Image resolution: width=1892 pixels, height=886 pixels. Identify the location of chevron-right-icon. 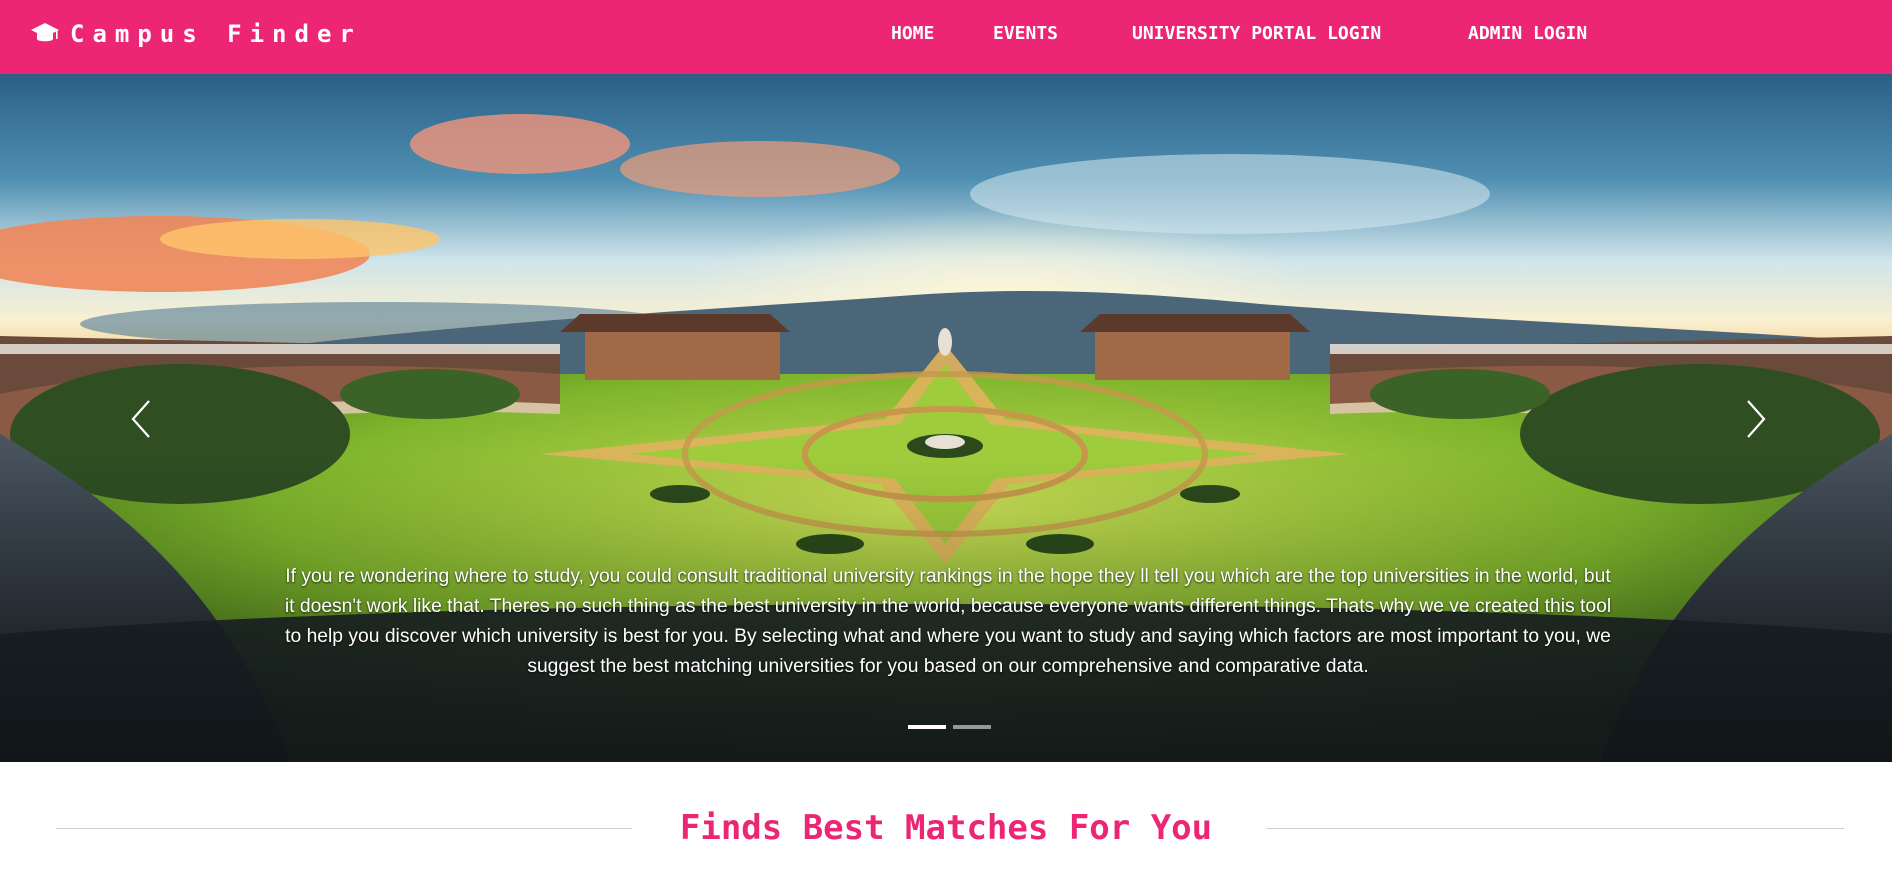
(1756, 419).